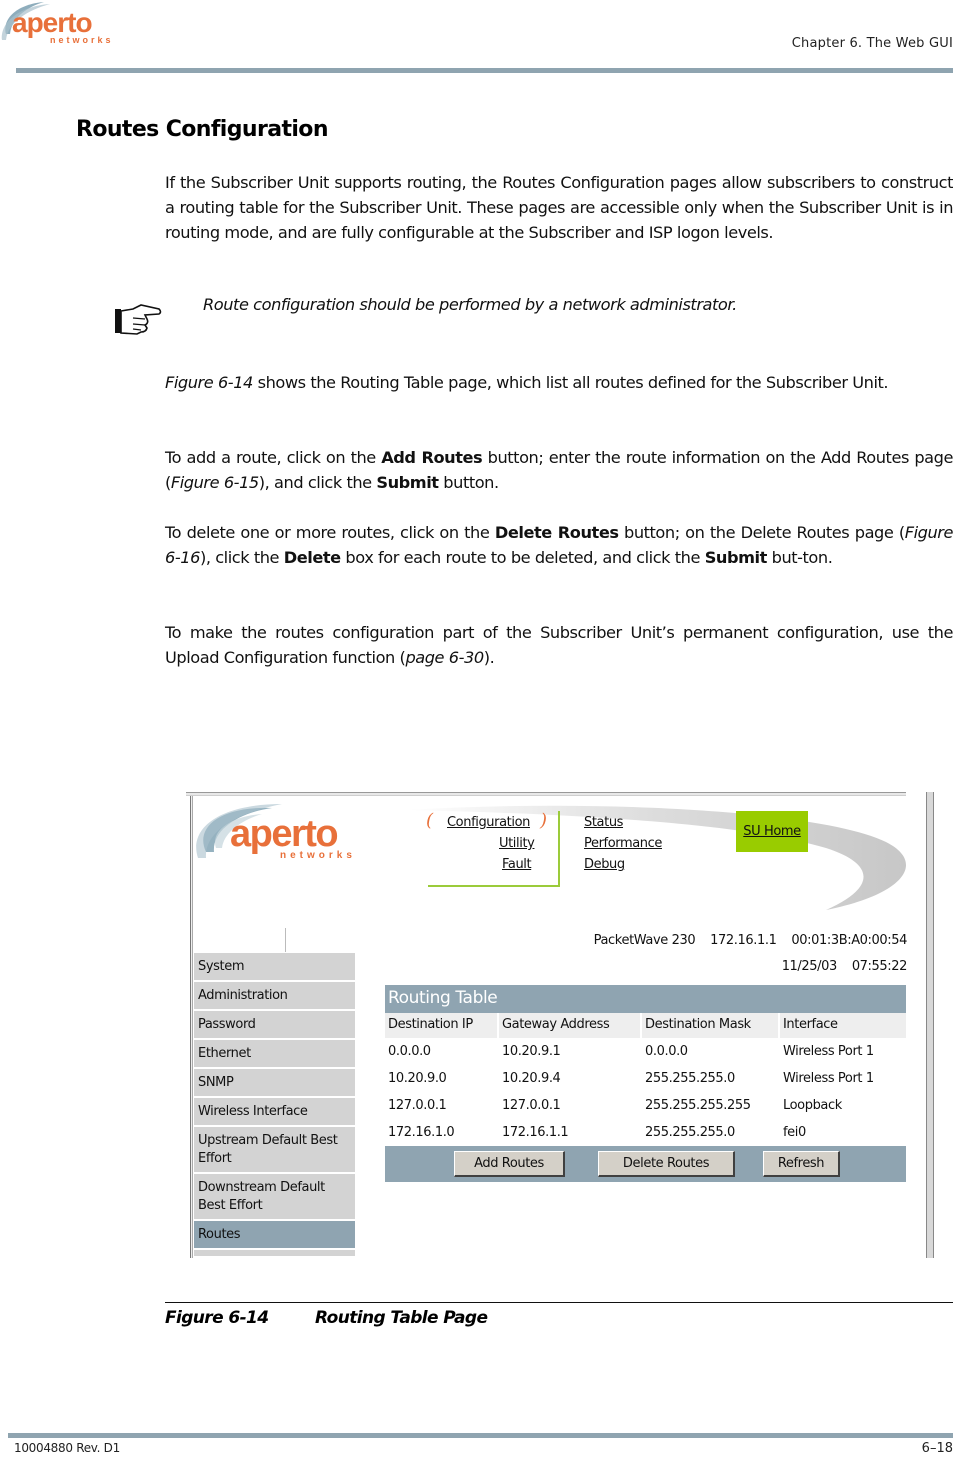 The image size is (953, 1458). I want to click on cell-gateway-address: 172.16.1.1, so click(535, 1132).